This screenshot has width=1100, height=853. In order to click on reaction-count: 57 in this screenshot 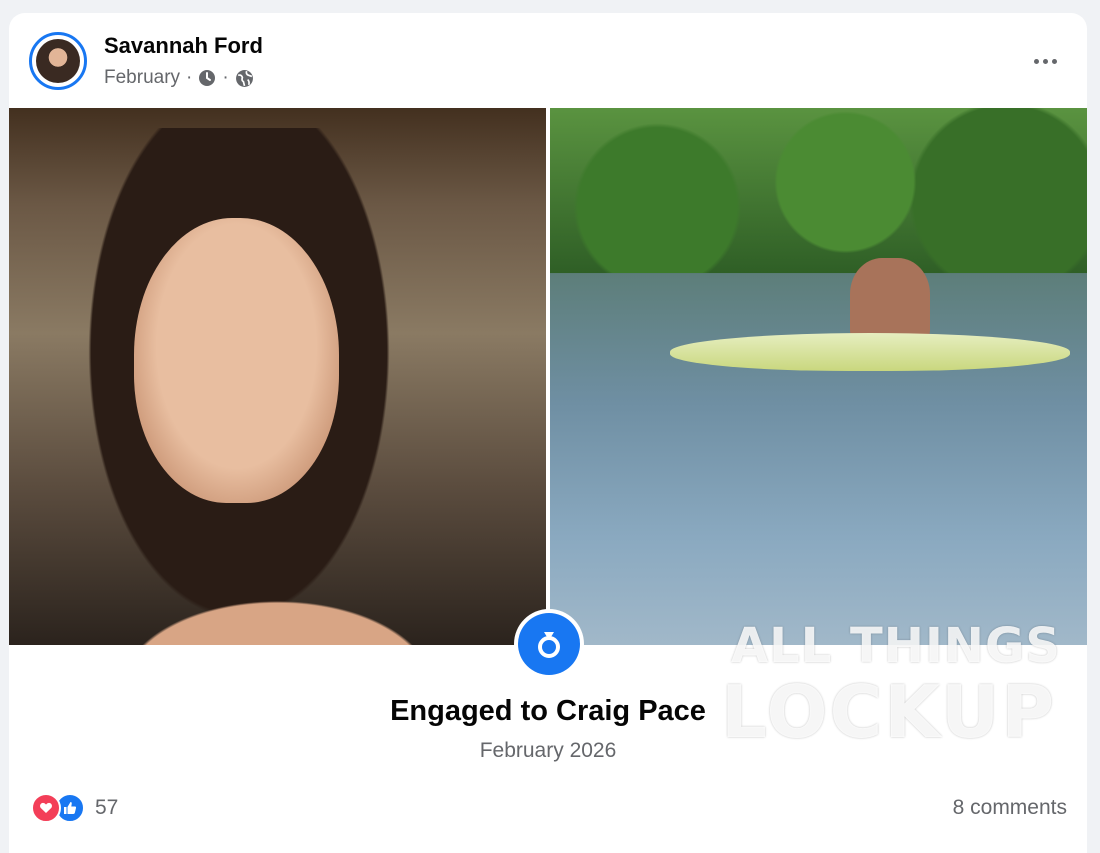, I will do `click(107, 807)`.